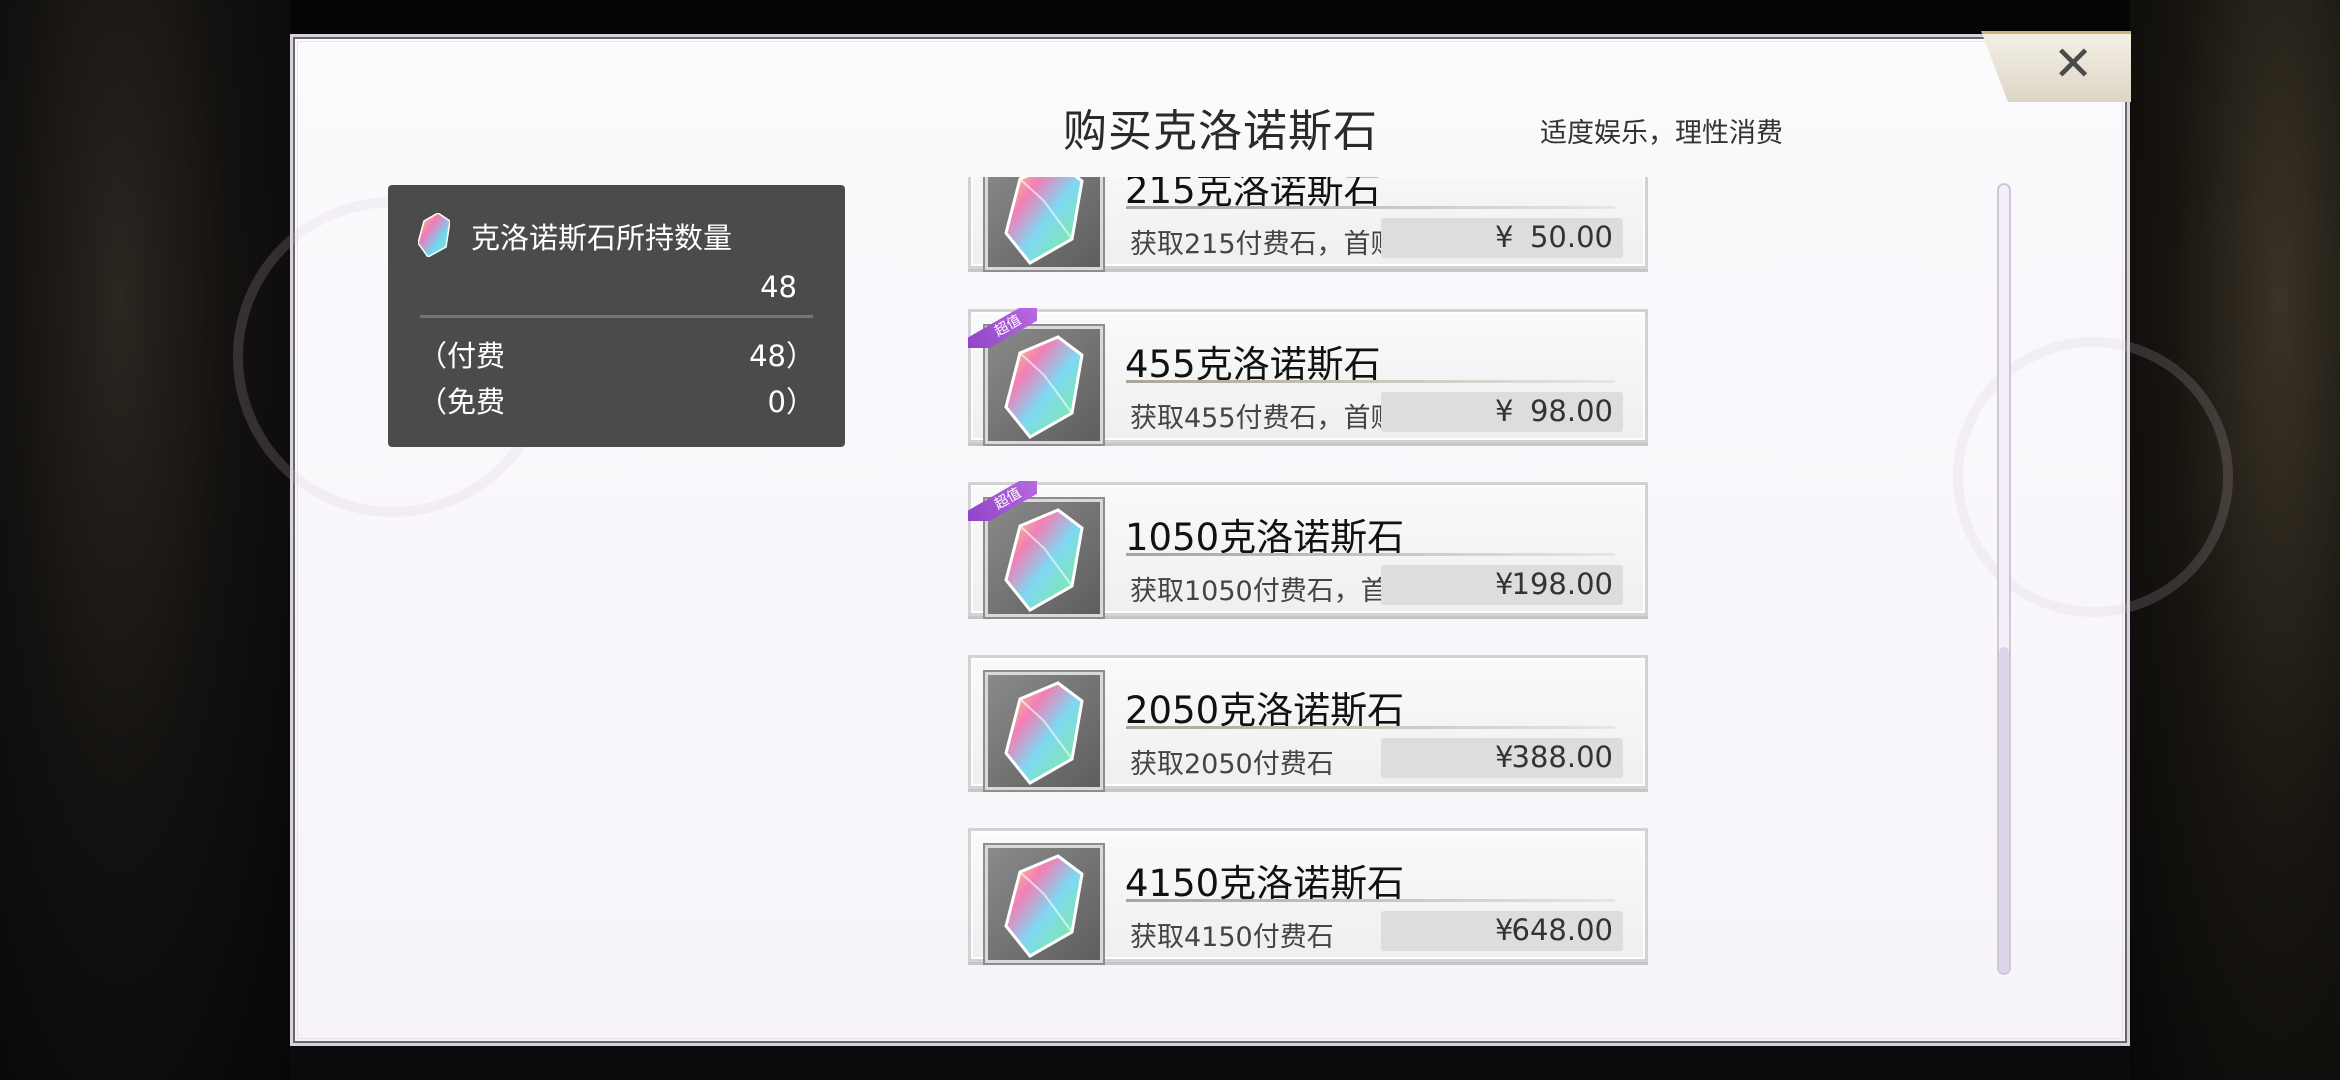  I want to click on holdings-total: 48, so click(778, 287).